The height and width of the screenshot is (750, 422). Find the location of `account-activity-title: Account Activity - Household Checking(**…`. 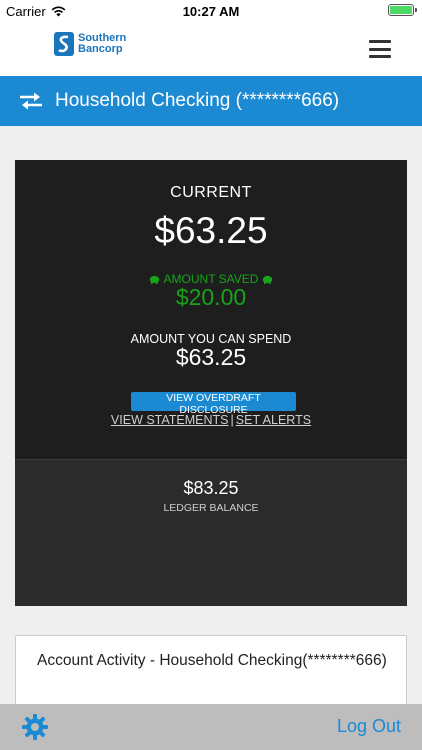

account-activity-title: Account Activity - Household Checking(**… is located at coordinates (212, 660).